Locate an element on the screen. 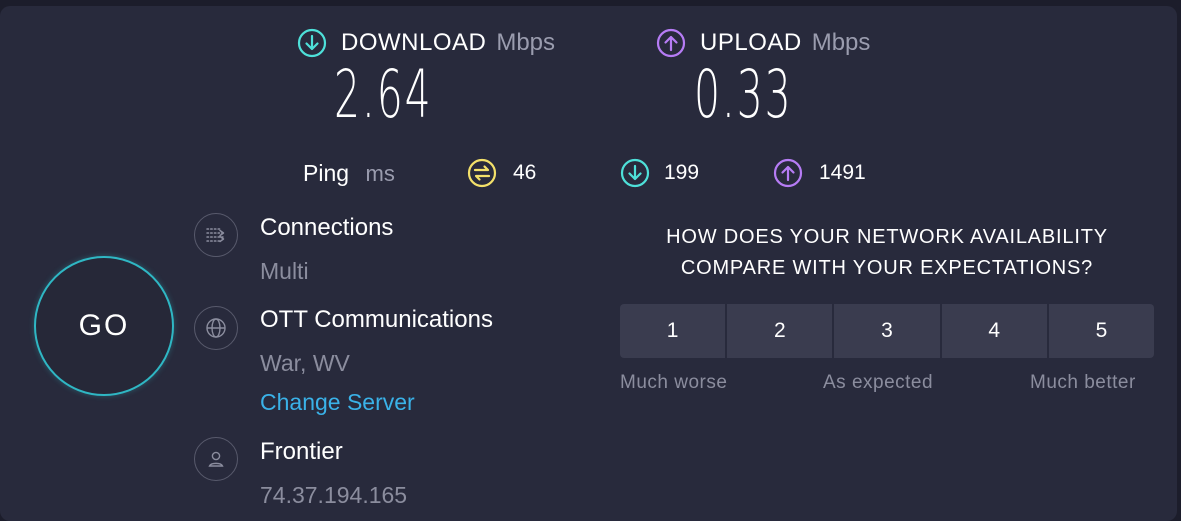 The height and width of the screenshot is (521, 1181). provider-name: Frontier is located at coordinates (301, 451).